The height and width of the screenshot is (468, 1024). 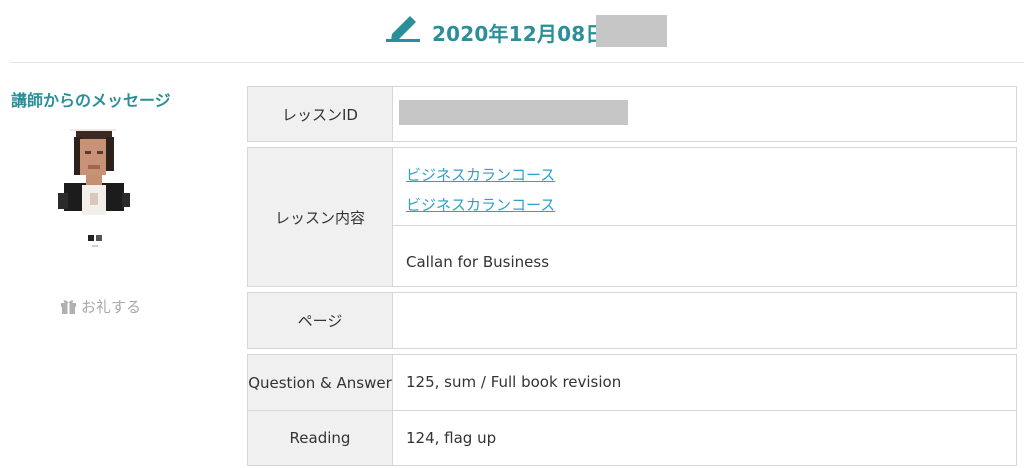 What do you see at coordinates (451, 438) in the screenshot?
I see `reading-text: 124, flag up` at bounding box center [451, 438].